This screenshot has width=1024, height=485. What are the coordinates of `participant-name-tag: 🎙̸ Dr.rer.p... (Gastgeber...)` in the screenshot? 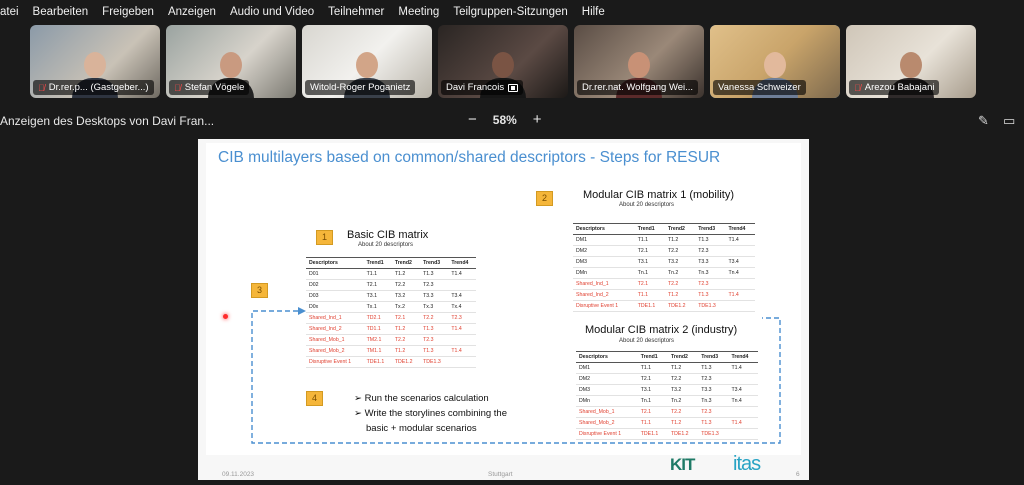 It's located at (93, 87).